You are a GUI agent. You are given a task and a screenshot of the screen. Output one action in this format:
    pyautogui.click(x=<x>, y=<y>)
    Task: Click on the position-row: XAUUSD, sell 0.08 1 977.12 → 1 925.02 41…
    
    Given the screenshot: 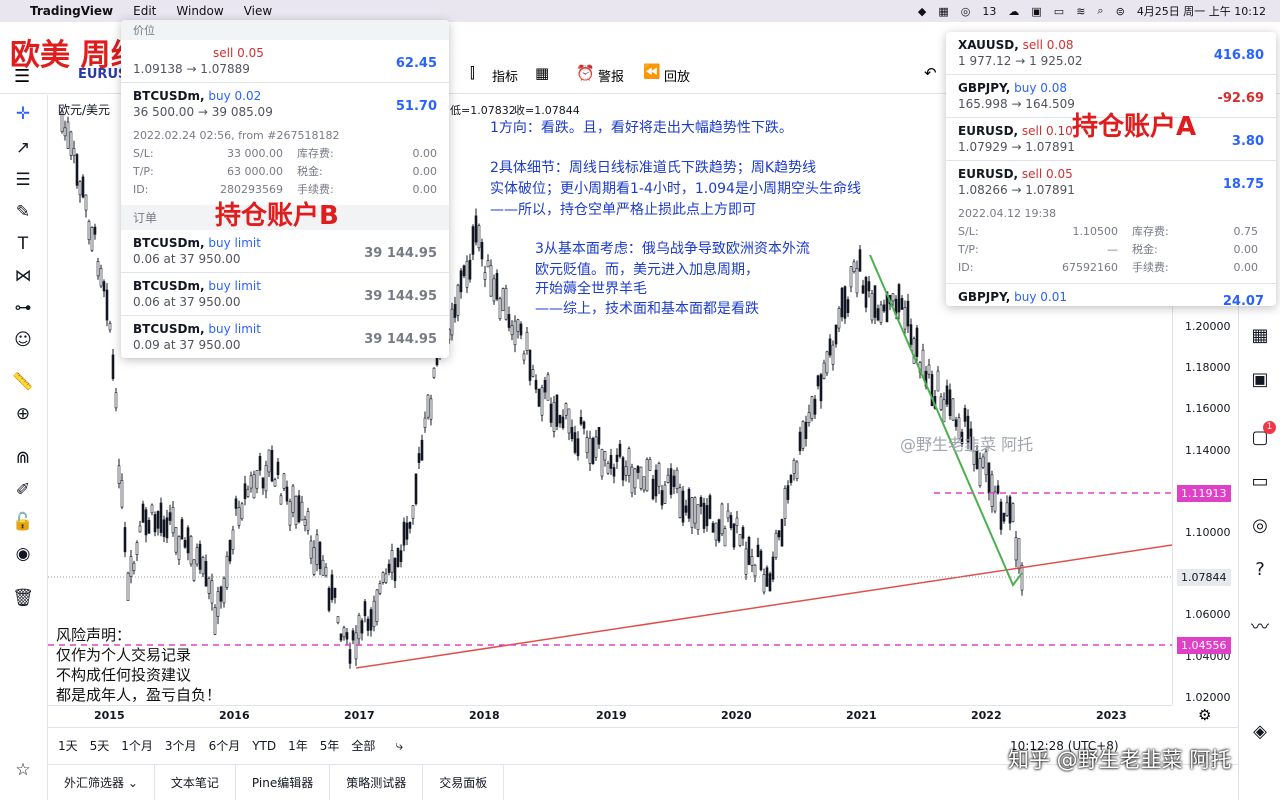 What is the action you would take?
    pyautogui.click(x=1111, y=53)
    